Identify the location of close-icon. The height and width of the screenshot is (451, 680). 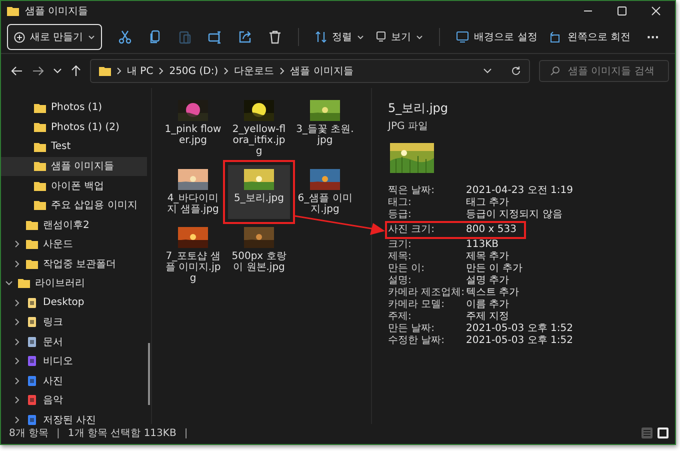
(656, 11).